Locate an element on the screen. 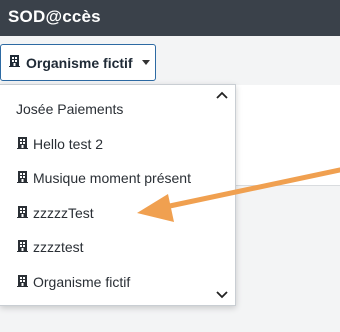 The height and width of the screenshot is (332, 340). caret-down-icon is located at coordinates (145, 62).